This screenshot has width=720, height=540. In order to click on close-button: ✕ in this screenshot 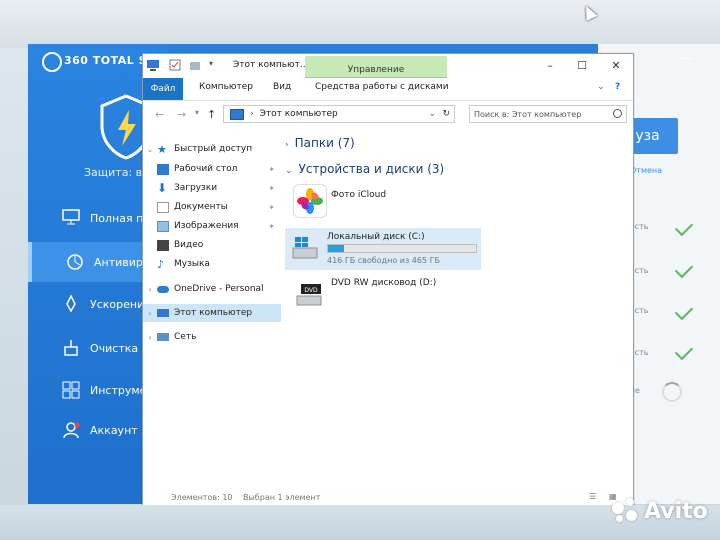, I will do `click(616, 65)`.